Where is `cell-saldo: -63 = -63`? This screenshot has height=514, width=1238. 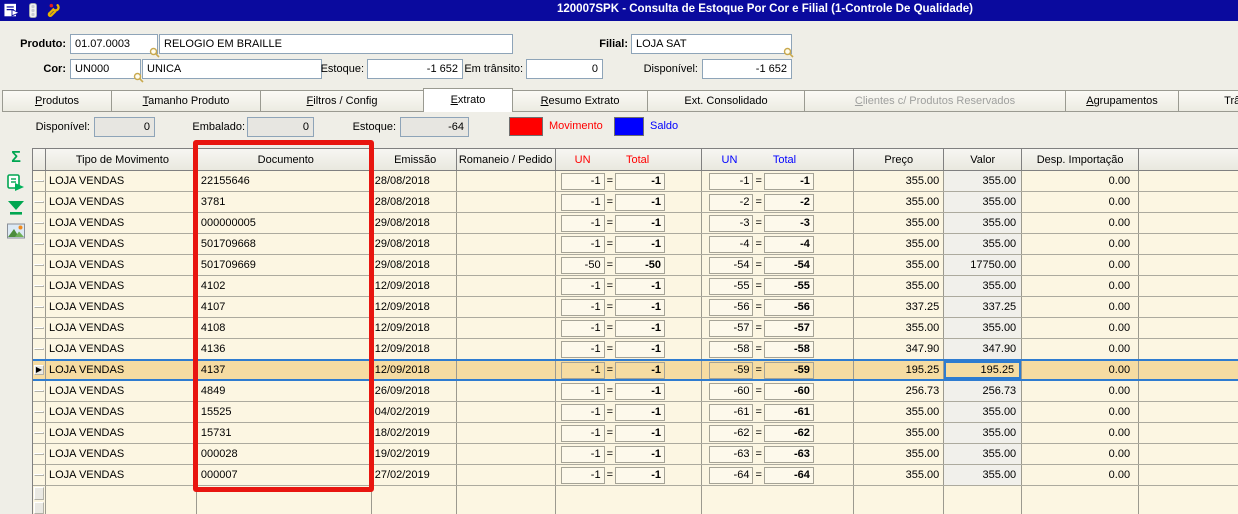 cell-saldo: -63 = -63 is located at coordinates (778, 454).